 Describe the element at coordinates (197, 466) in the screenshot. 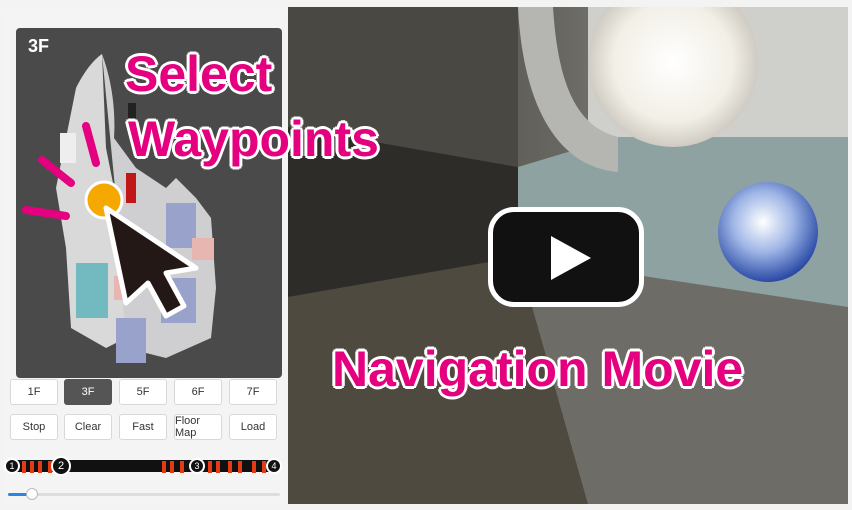

I see `waypoint-marker: 3` at that location.